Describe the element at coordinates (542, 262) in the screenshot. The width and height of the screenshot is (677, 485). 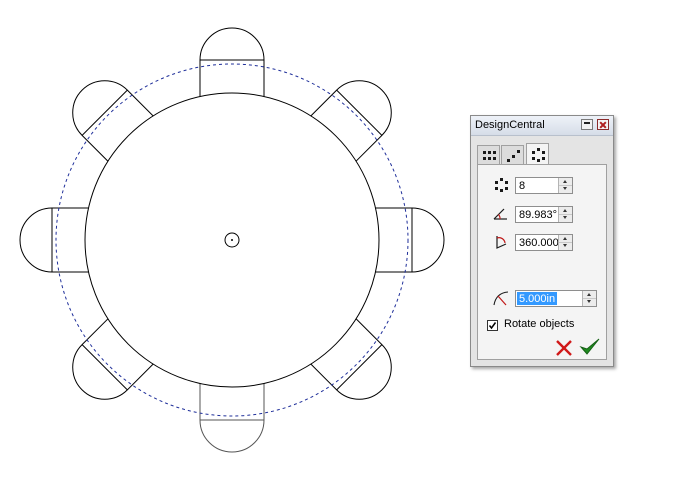
I see `polar-array-panel: Rotate objects` at that location.